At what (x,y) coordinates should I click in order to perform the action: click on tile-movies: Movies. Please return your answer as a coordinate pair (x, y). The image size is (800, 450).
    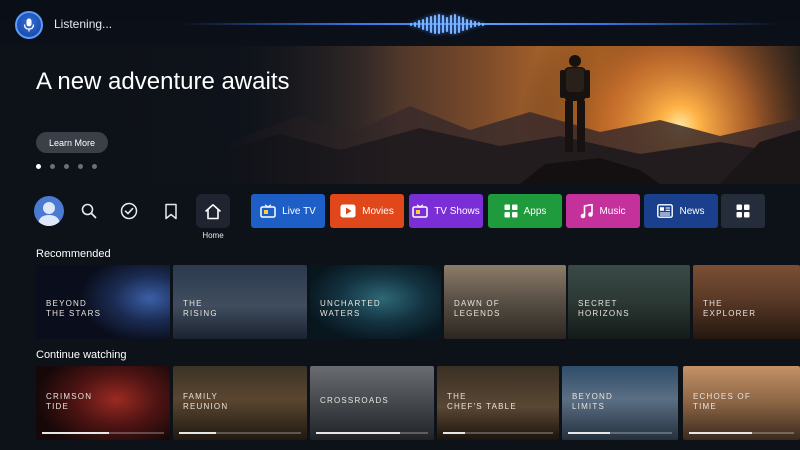
    Looking at the image, I should click on (367, 211).